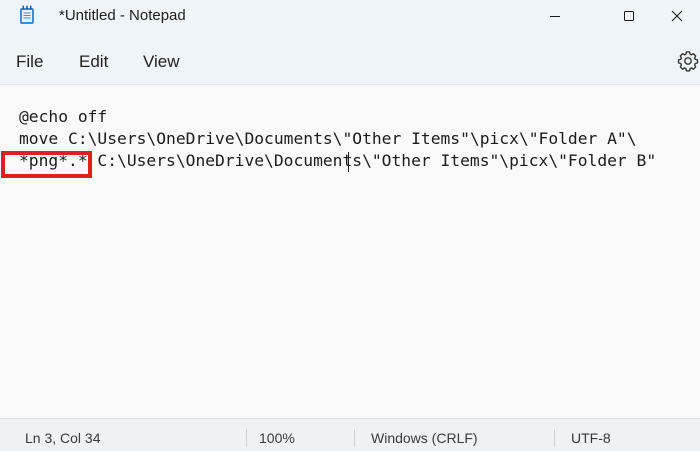 The height and width of the screenshot is (451, 700). I want to click on maximize-button, so click(629, 16).